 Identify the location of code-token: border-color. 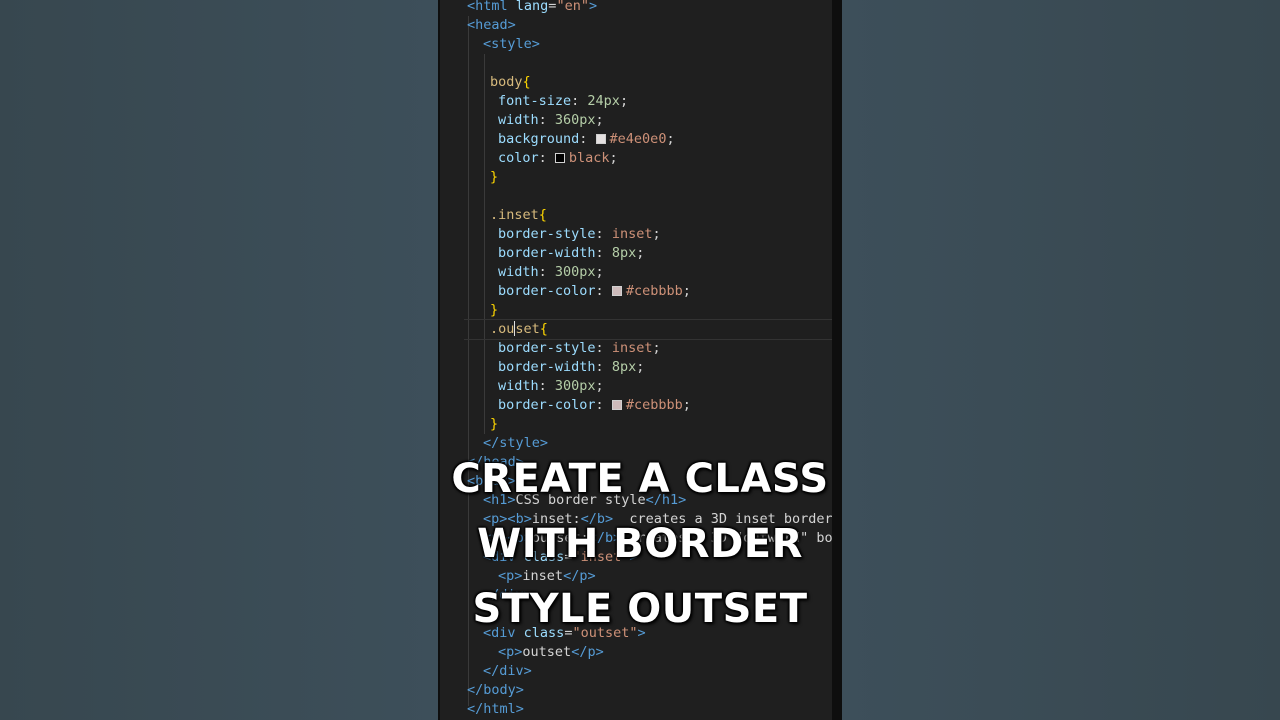
(547, 405).